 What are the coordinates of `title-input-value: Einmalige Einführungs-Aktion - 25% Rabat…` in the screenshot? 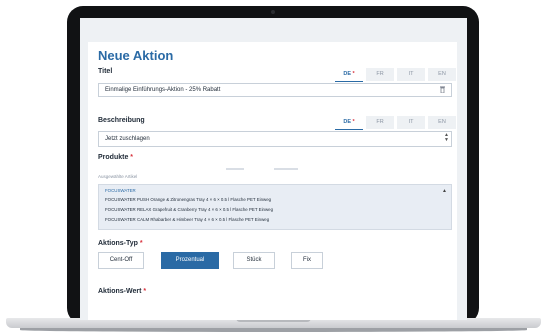 It's located at (163, 90).